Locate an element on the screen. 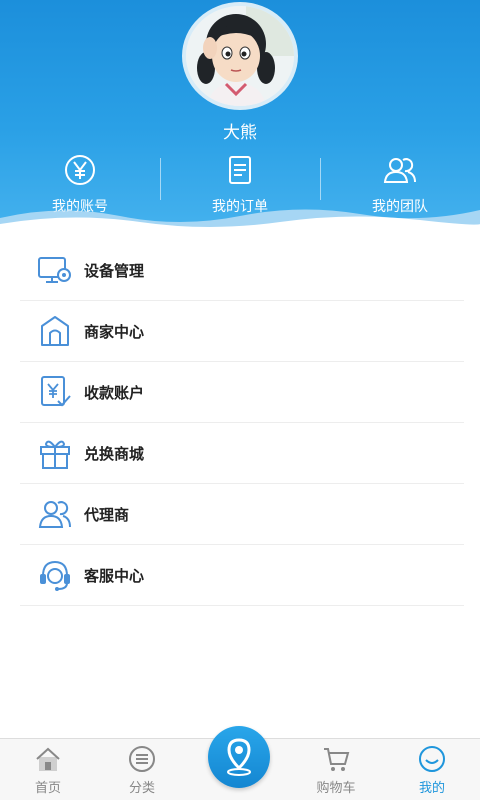 This screenshot has width=480, height=800. tab-label: 购物车 is located at coordinates (336, 788).